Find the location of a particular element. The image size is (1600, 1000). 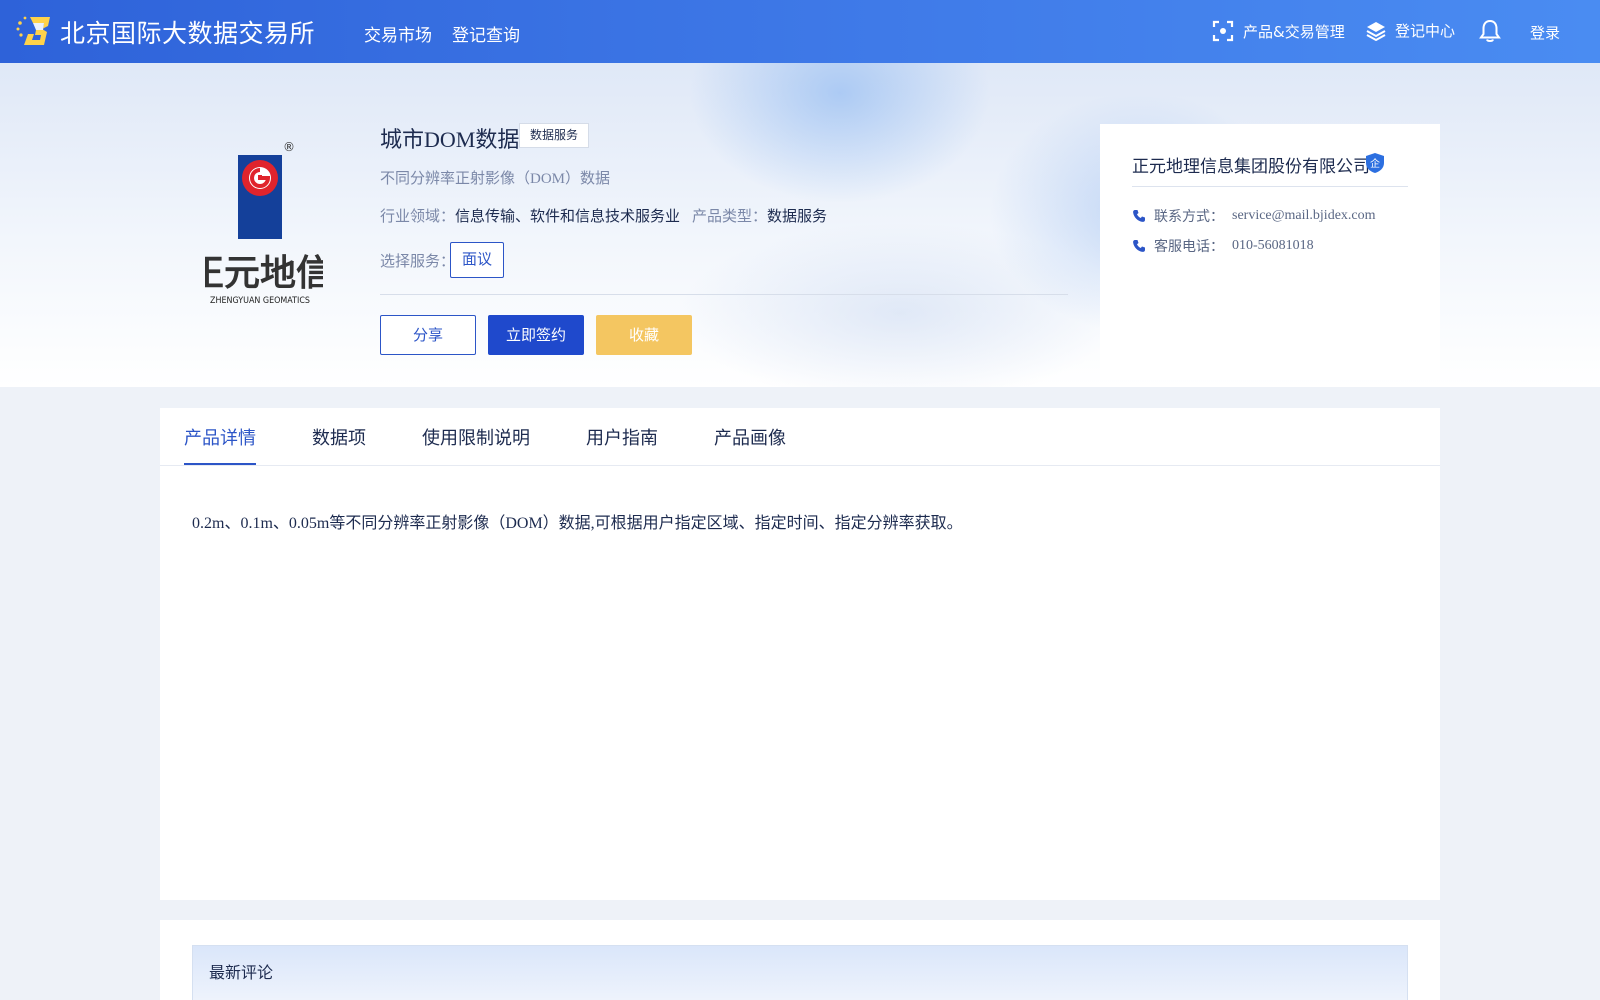

product-trade-management-link: 产品&交易管理 is located at coordinates (1278, 31).